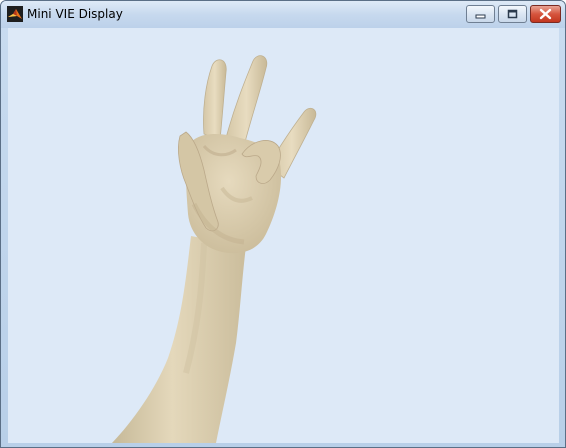 This screenshot has height=448, width=566. Describe the element at coordinates (283, 14) in the screenshot. I see `title-bar: Mini VIE Display` at that location.